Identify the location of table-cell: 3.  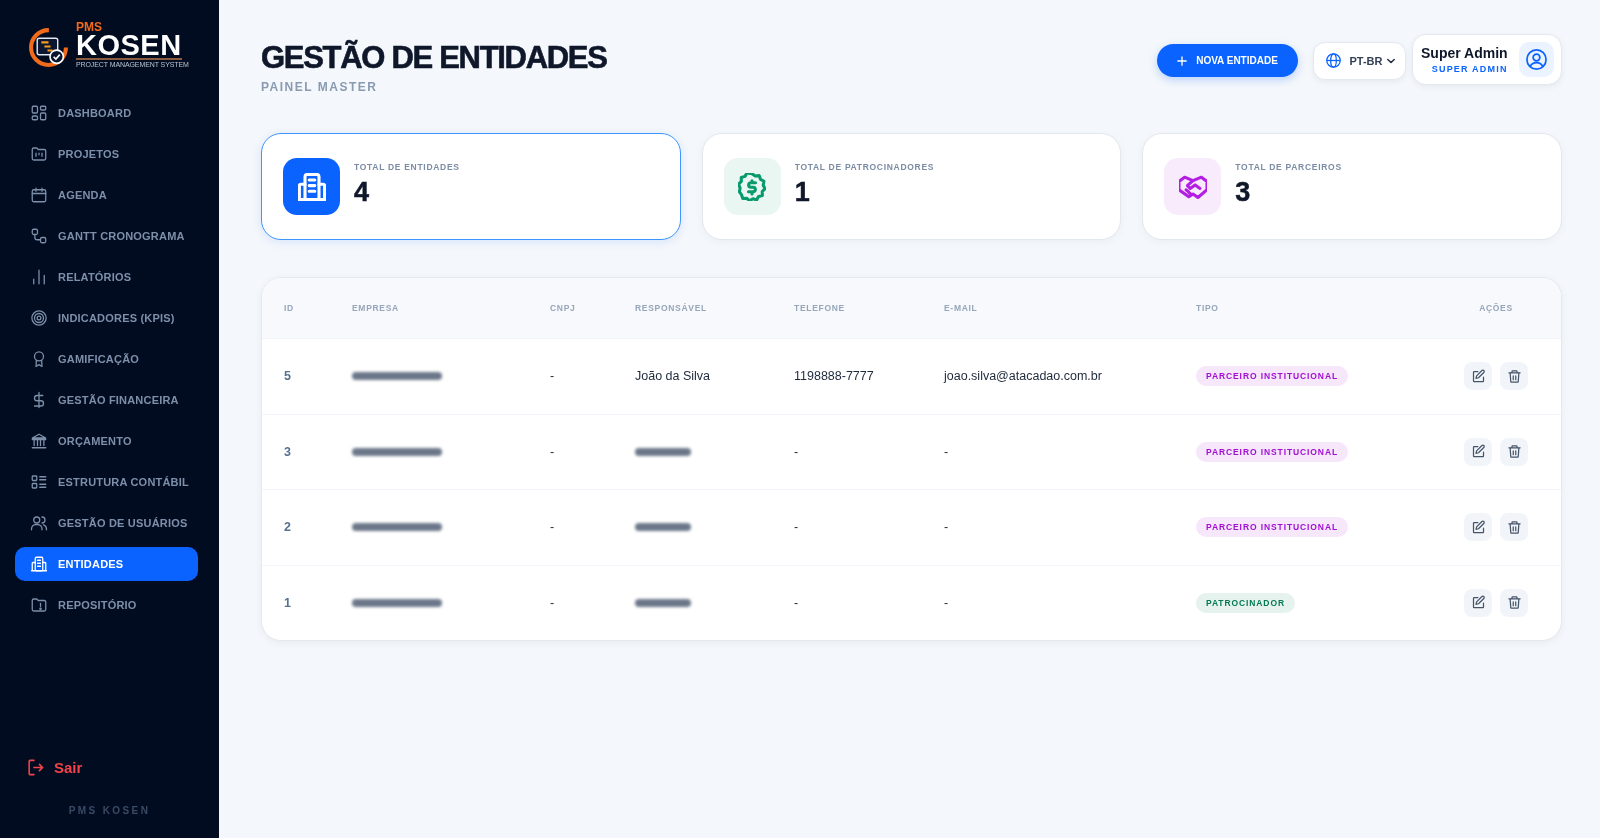
(287, 451).